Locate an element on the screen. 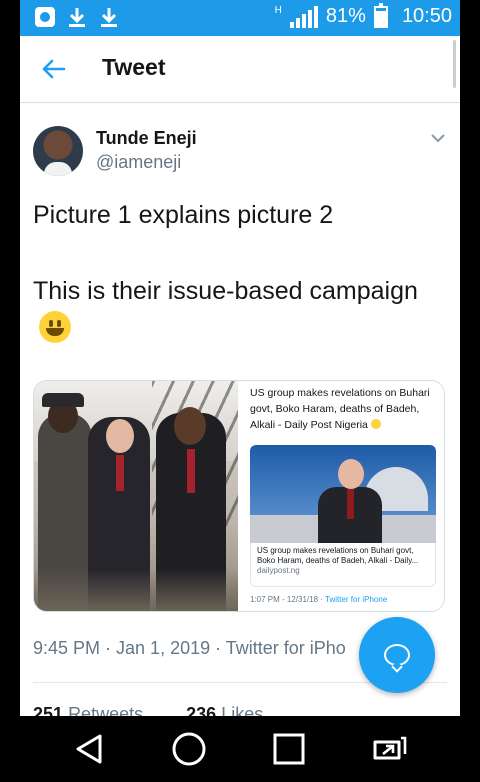 The width and height of the screenshot is (480, 782). author-name: Tunde Eneji is located at coordinates (146, 138).